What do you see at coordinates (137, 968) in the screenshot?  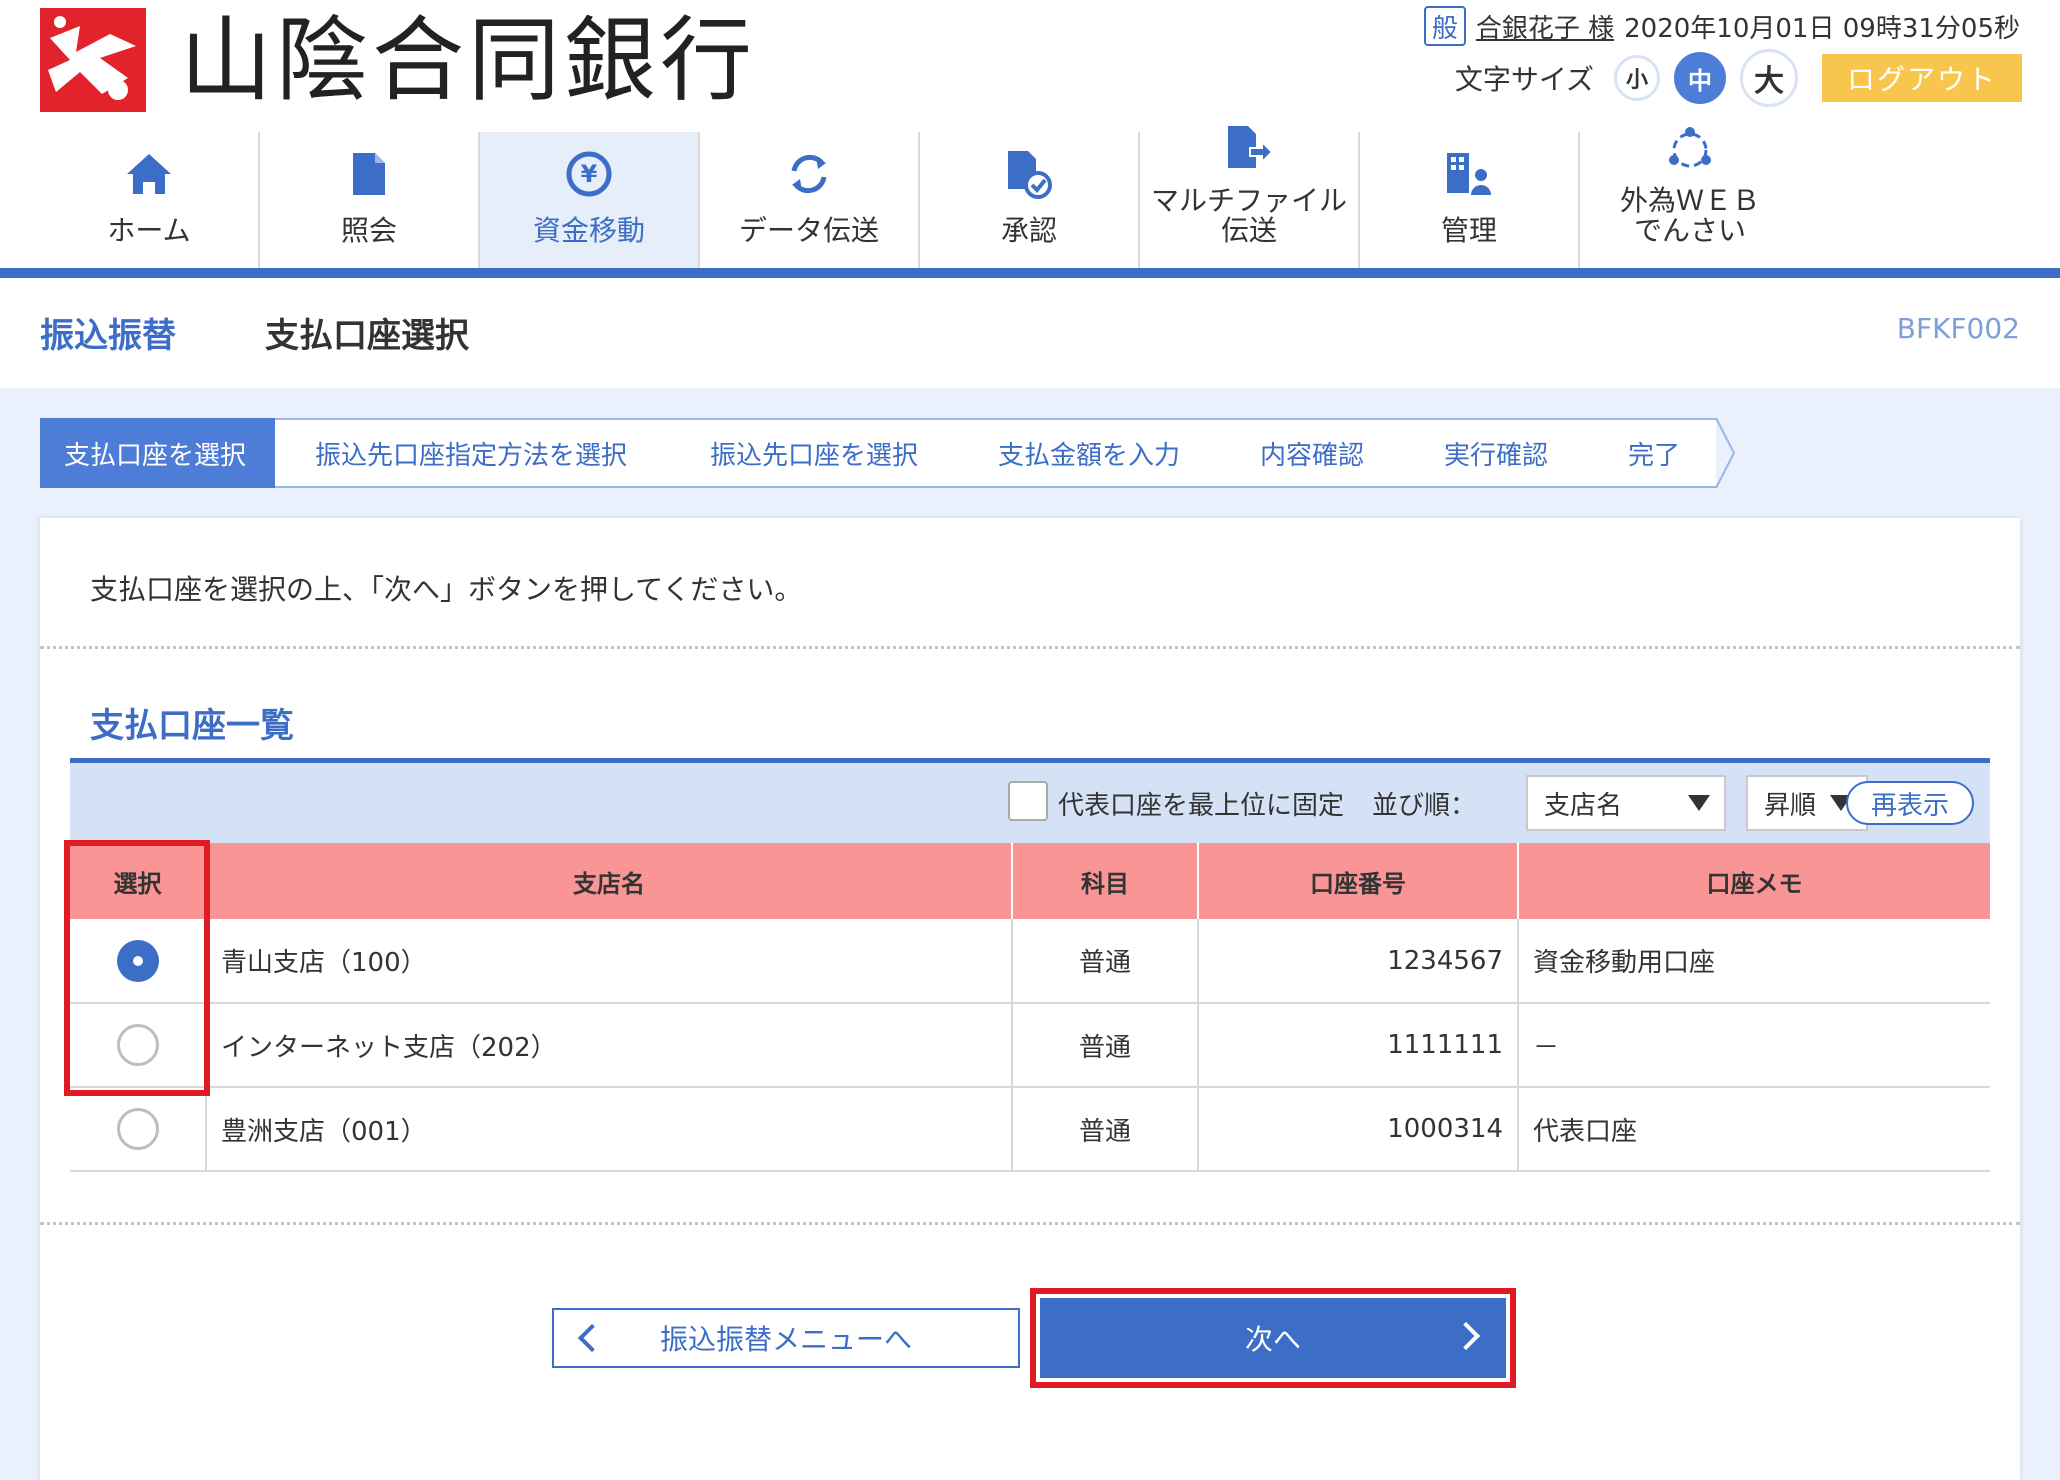 I see `select-column-highlight` at bounding box center [137, 968].